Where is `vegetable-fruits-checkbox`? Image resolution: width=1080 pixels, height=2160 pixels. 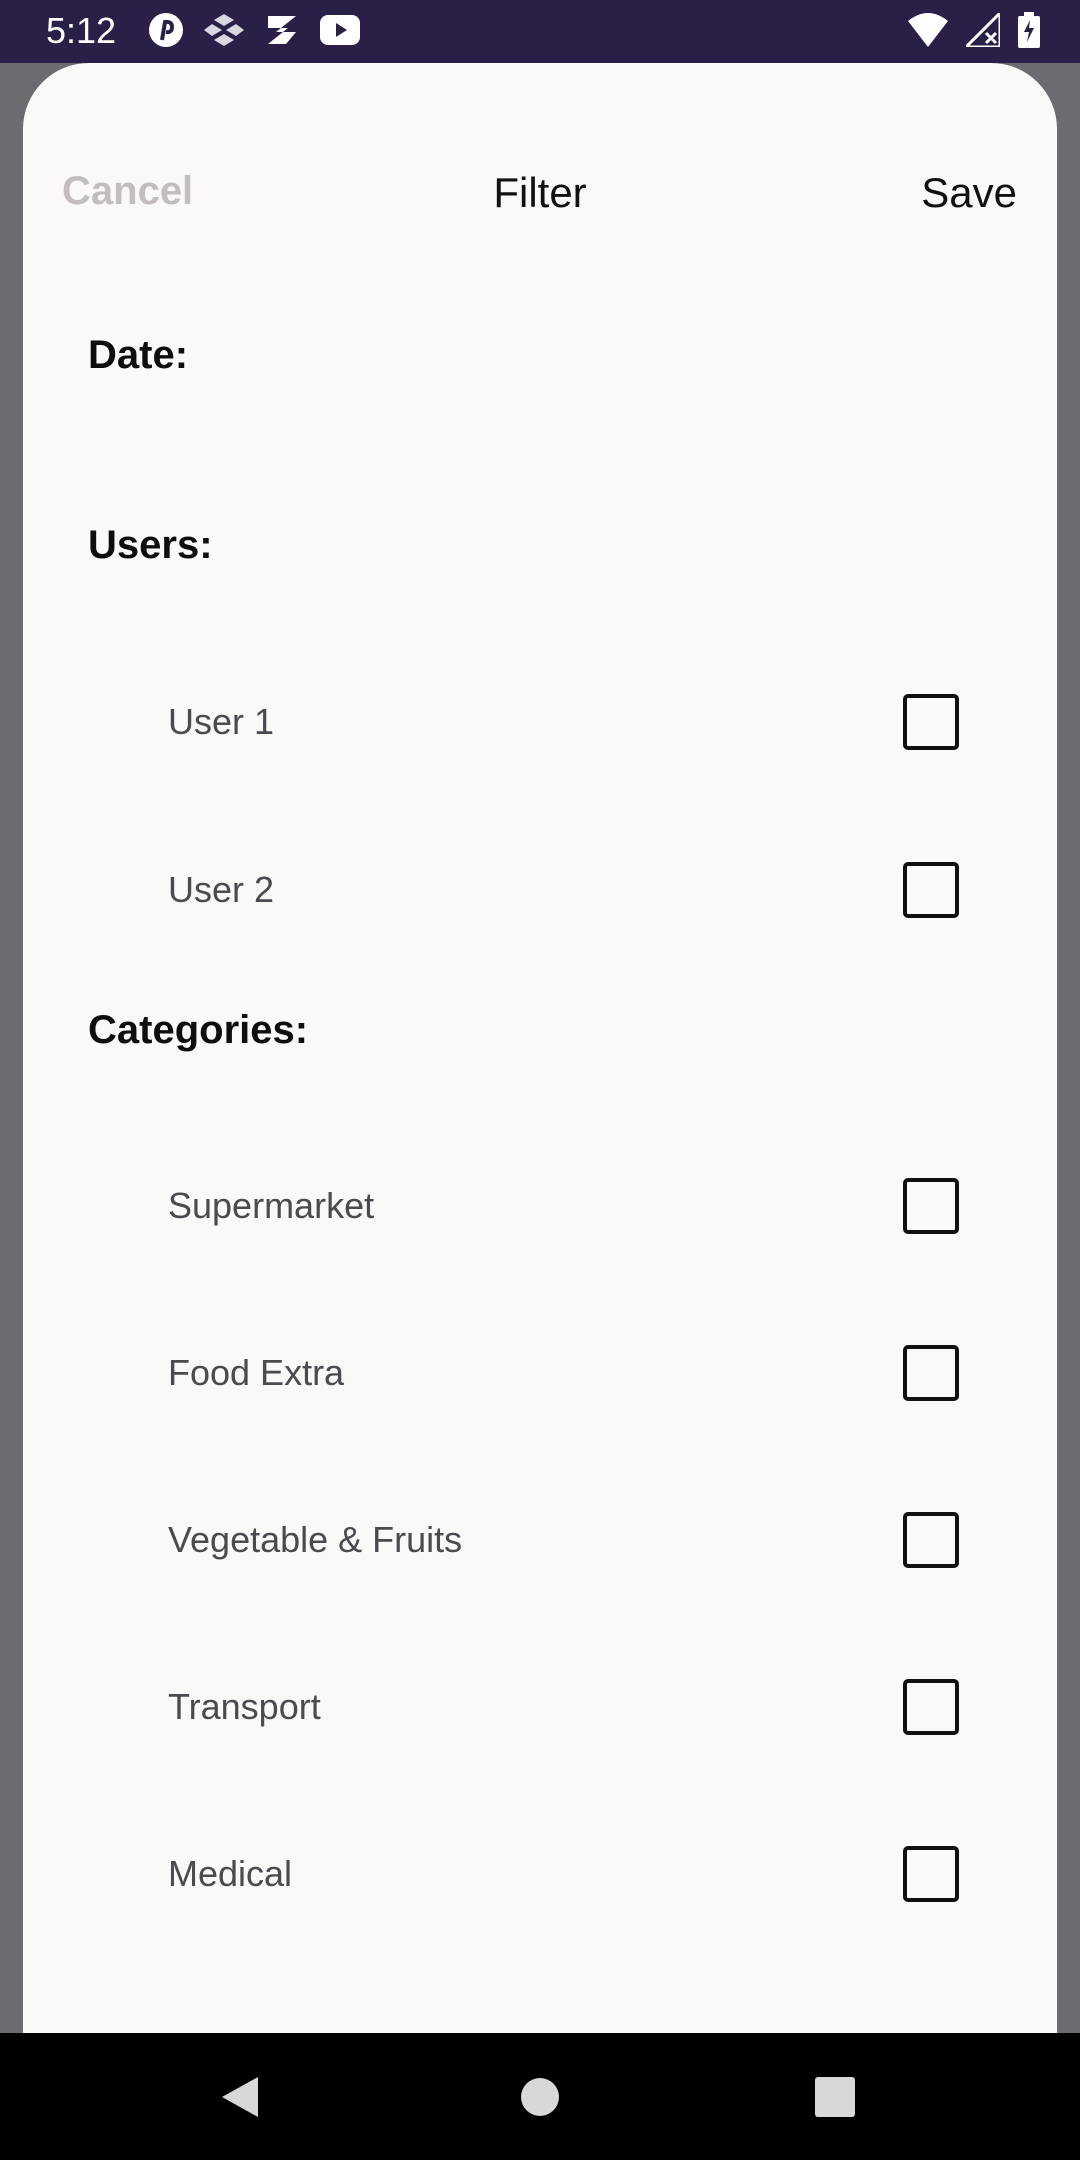 vegetable-fruits-checkbox is located at coordinates (931, 1540).